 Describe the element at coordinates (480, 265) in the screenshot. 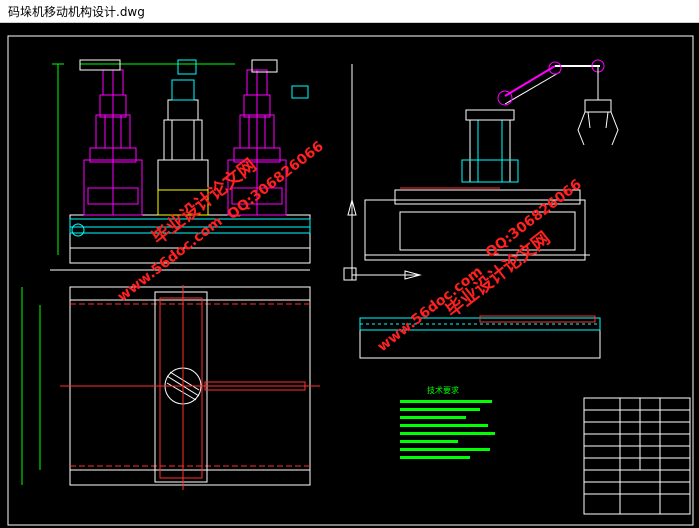

I see `watermark-layer-2: 毕业设计论文网 QQ:306826066 www.56doc.com` at that location.